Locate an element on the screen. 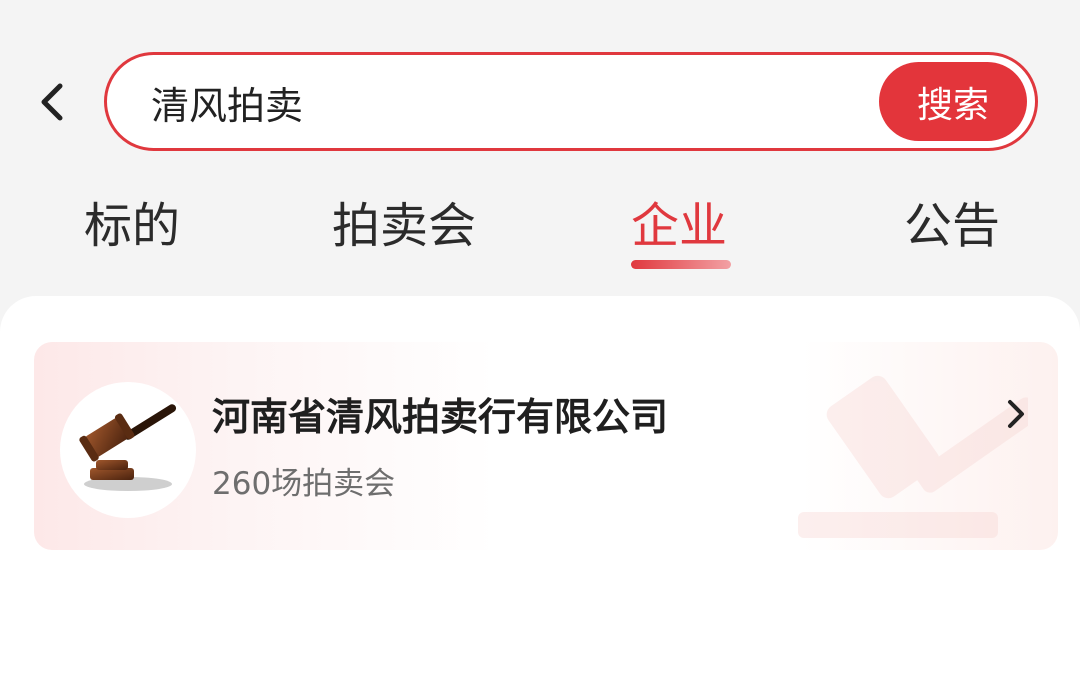 This screenshot has width=1080, height=696. auction-count: 260场拍卖会 is located at coordinates (304, 484).